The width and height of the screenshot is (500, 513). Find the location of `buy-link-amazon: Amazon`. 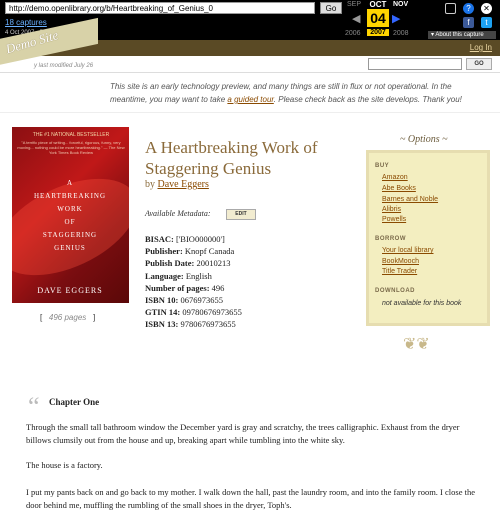

buy-link-amazon: Amazon is located at coordinates (395, 177).